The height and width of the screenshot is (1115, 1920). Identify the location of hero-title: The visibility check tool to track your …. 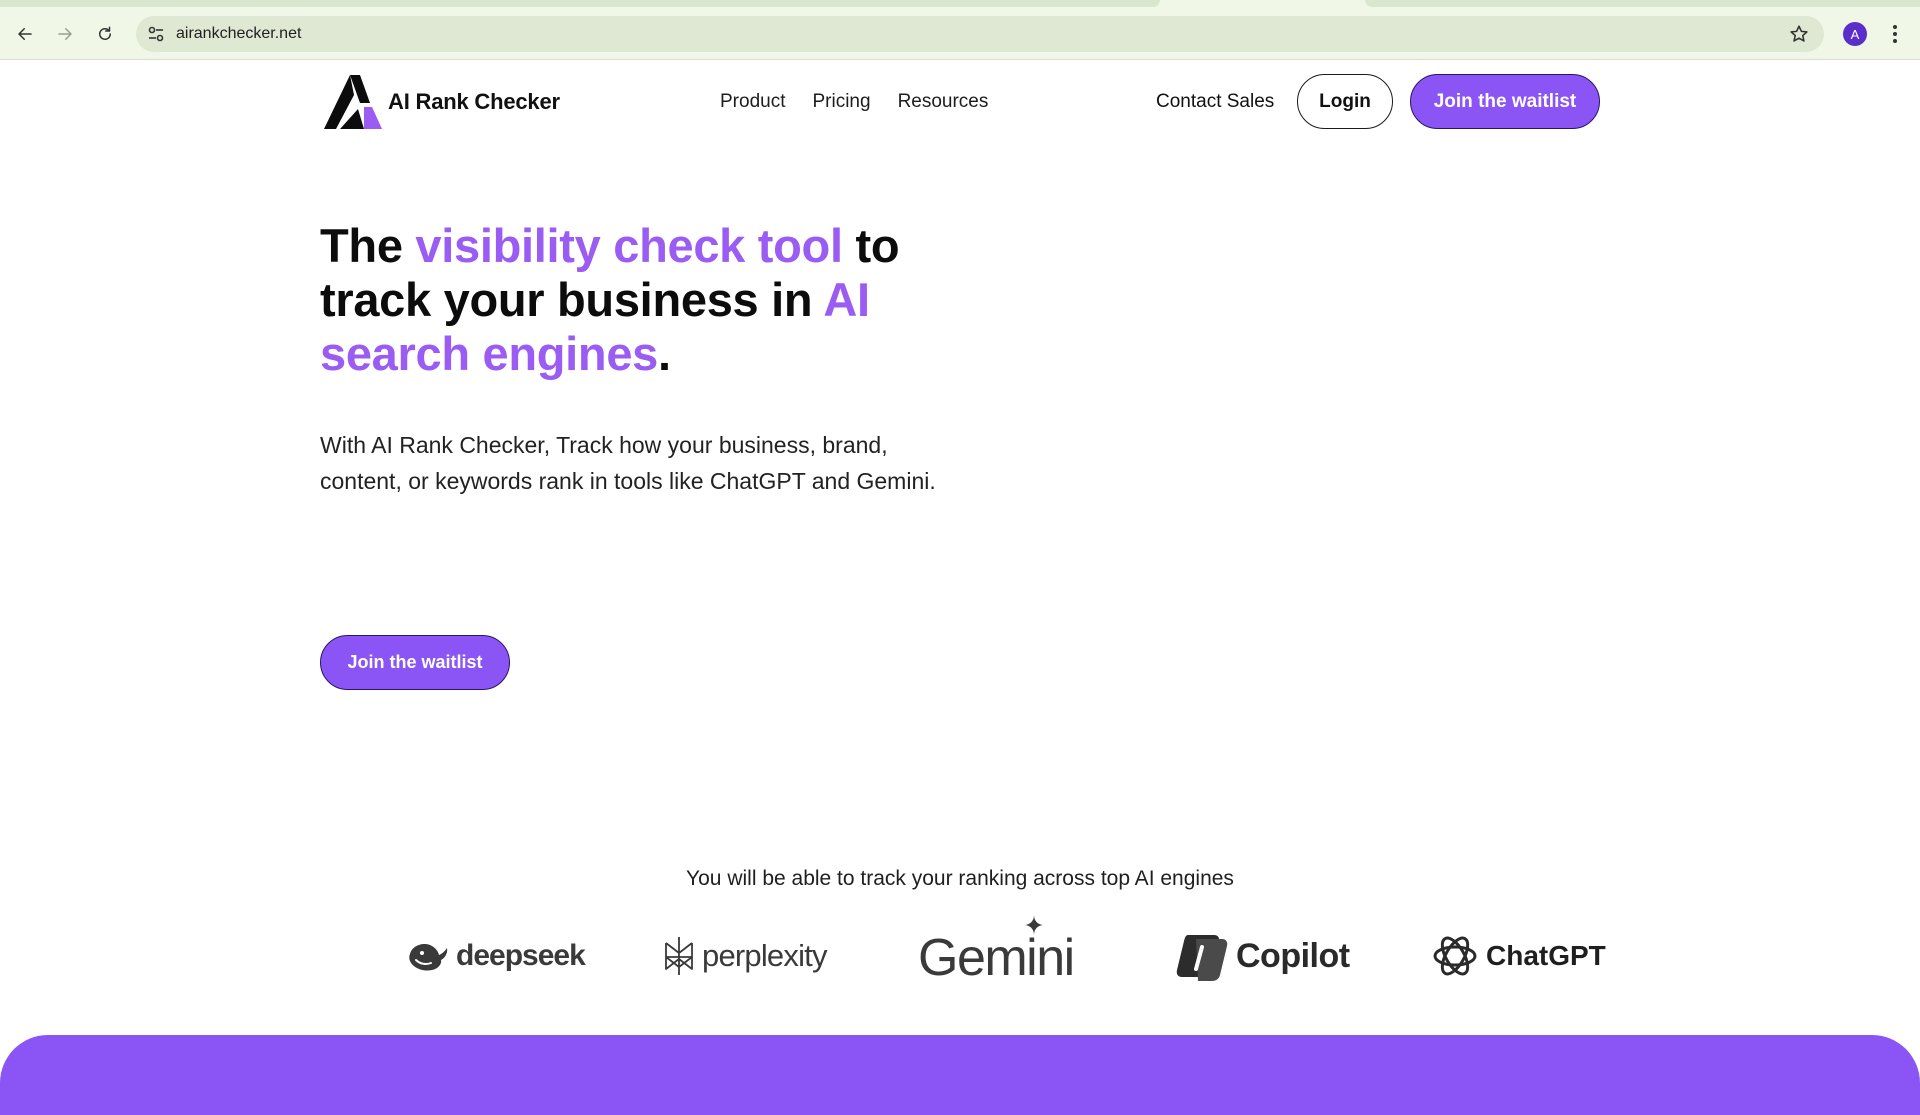
(640, 300).